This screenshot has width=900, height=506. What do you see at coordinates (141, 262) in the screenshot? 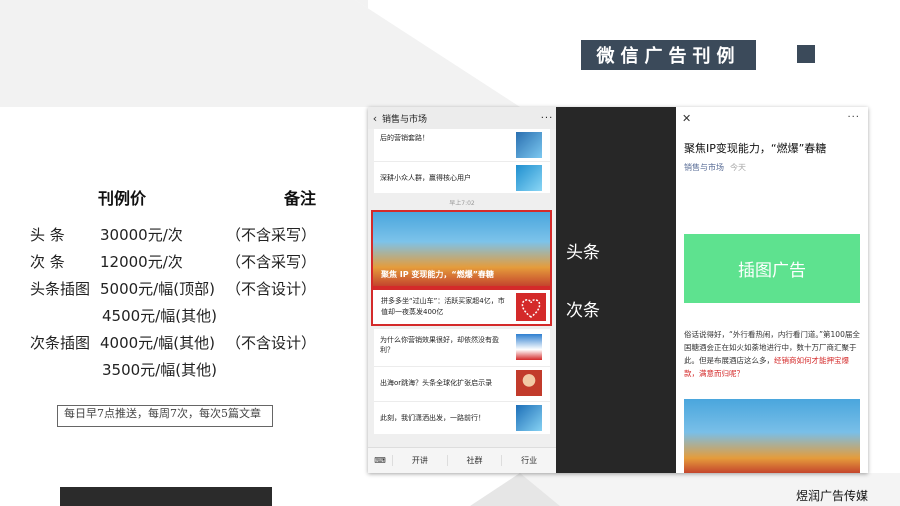
I see `rate-row-price: 12000元/次` at bounding box center [141, 262].